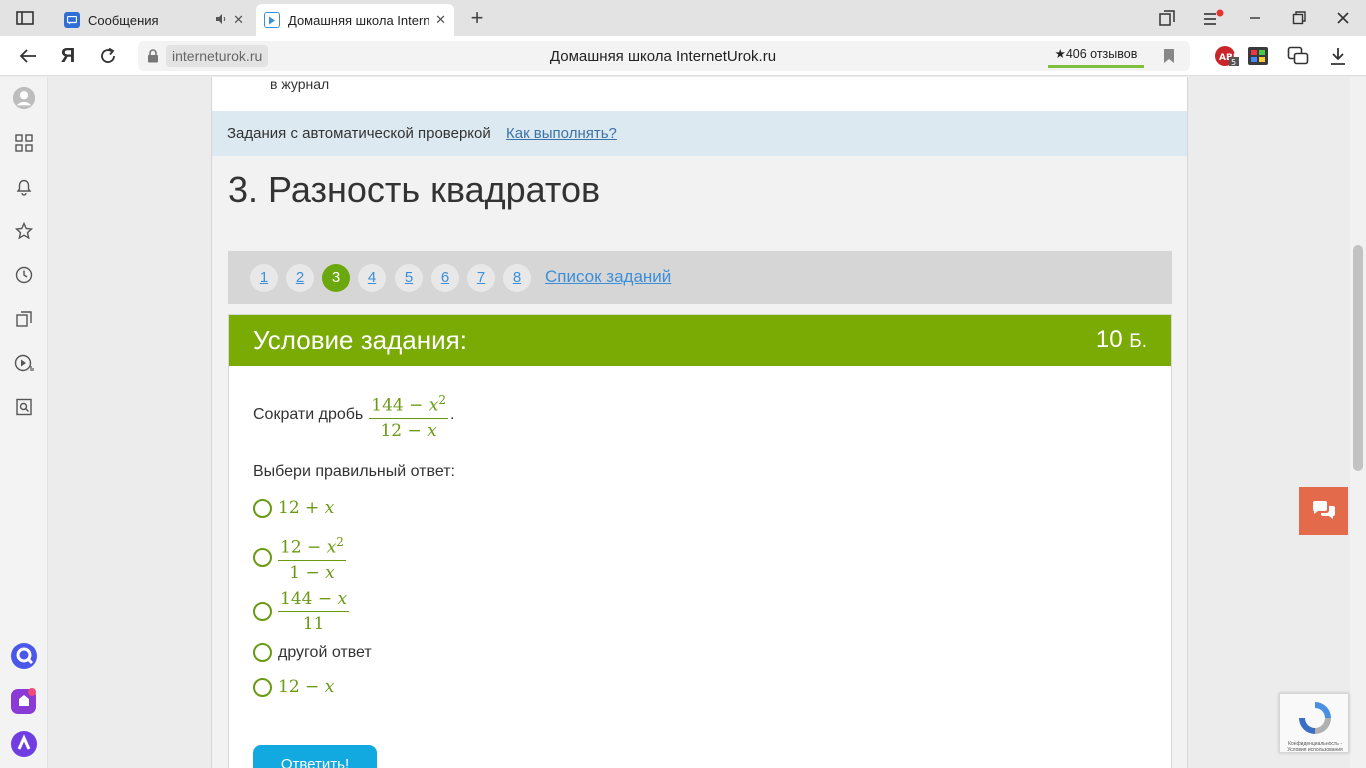  Describe the element at coordinates (301, 508) in the screenshot. I see `opt1-const: 12 +` at that location.